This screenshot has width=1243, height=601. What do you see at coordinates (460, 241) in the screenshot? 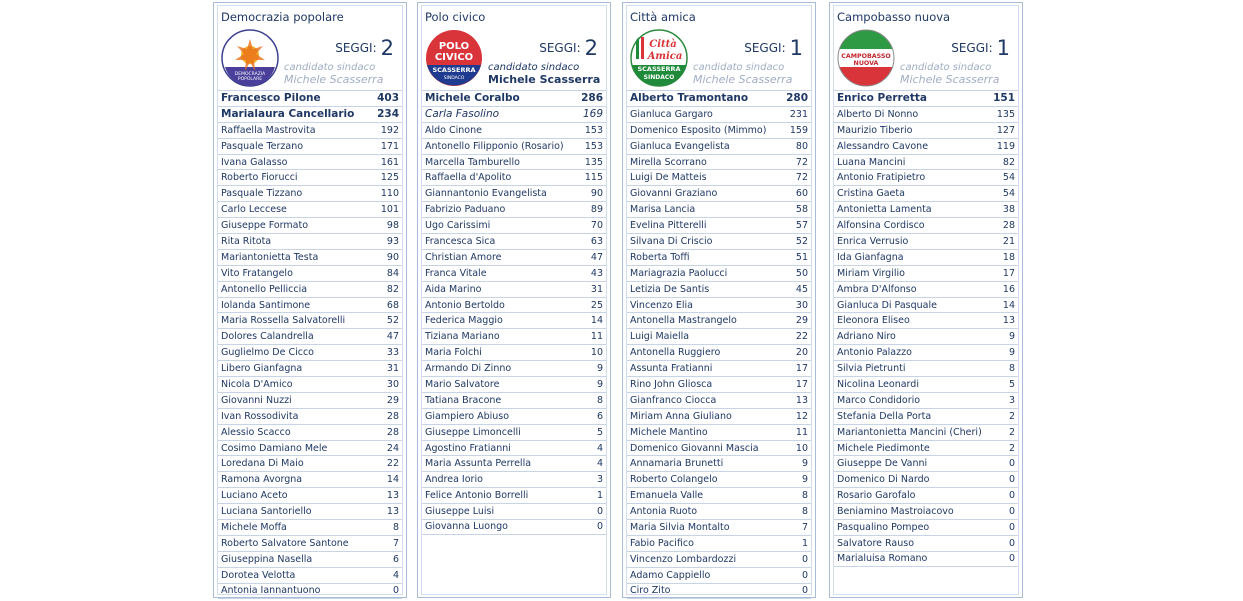
I see `candidate-name: Francesca Sica` at bounding box center [460, 241].